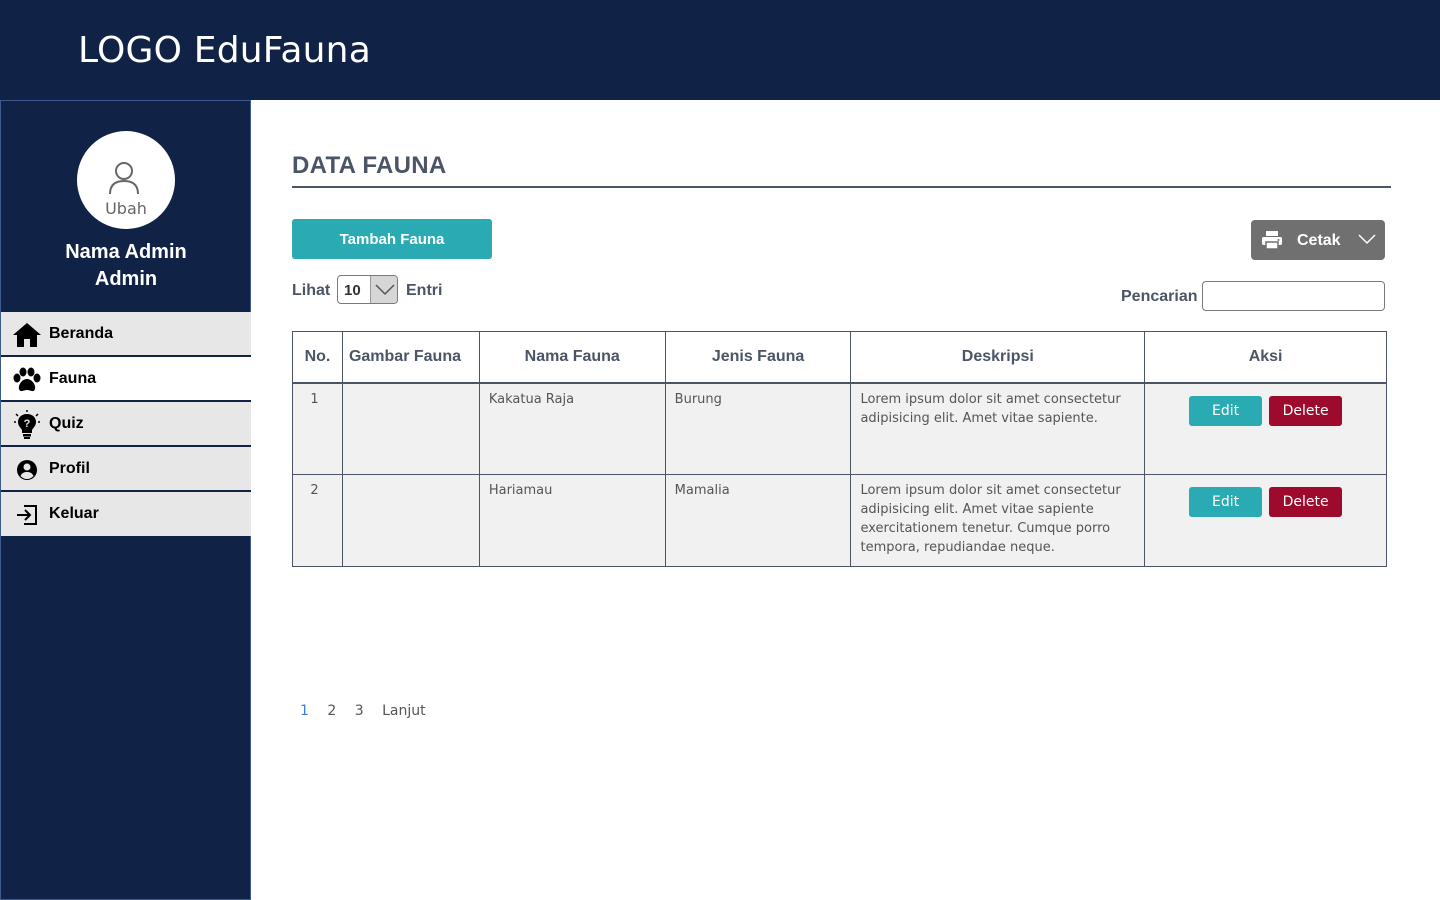 The height and width of the screenshot is (900, 1440). I want to click on column-header-image: Gambar Fauna, so click(410, 357).